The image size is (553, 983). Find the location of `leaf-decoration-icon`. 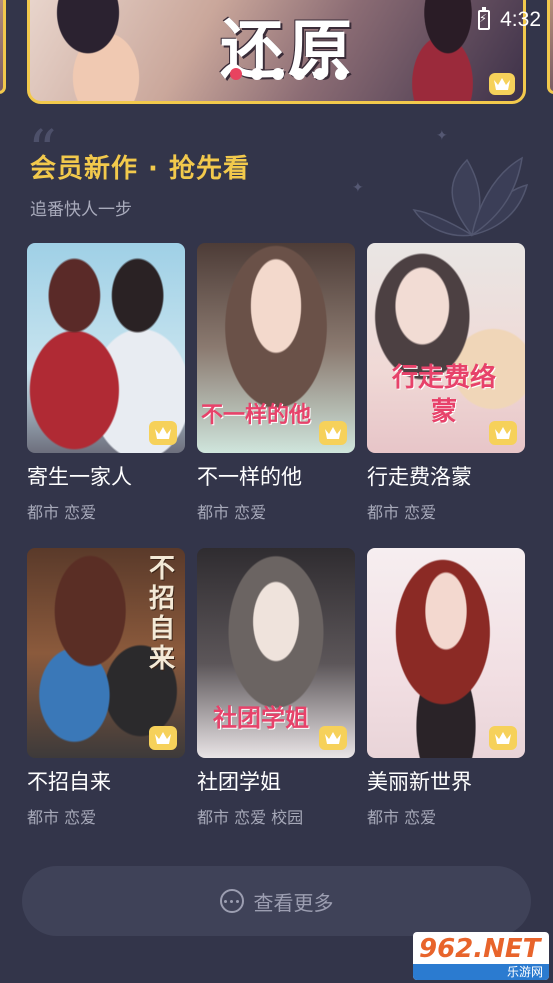

leaf-decoration-icon is located at coordinates (470, 196).